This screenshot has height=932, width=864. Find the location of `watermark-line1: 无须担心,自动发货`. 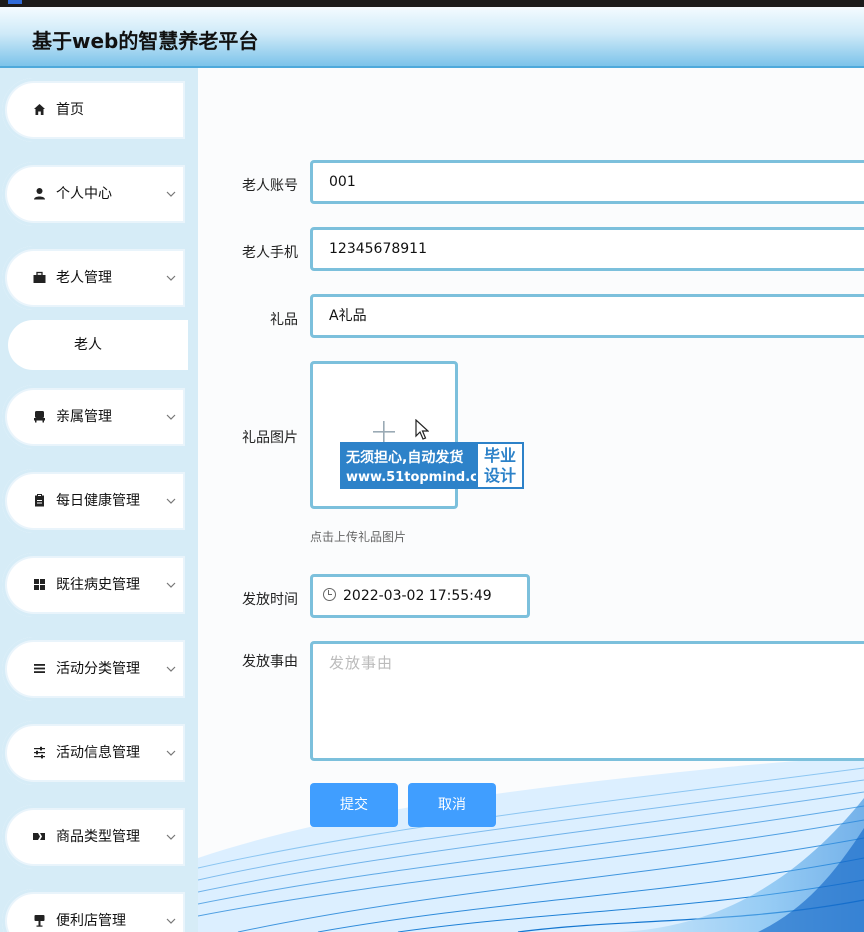

watermark-line1: 无须担心,自动发货 is located at coordinates (405, 458).